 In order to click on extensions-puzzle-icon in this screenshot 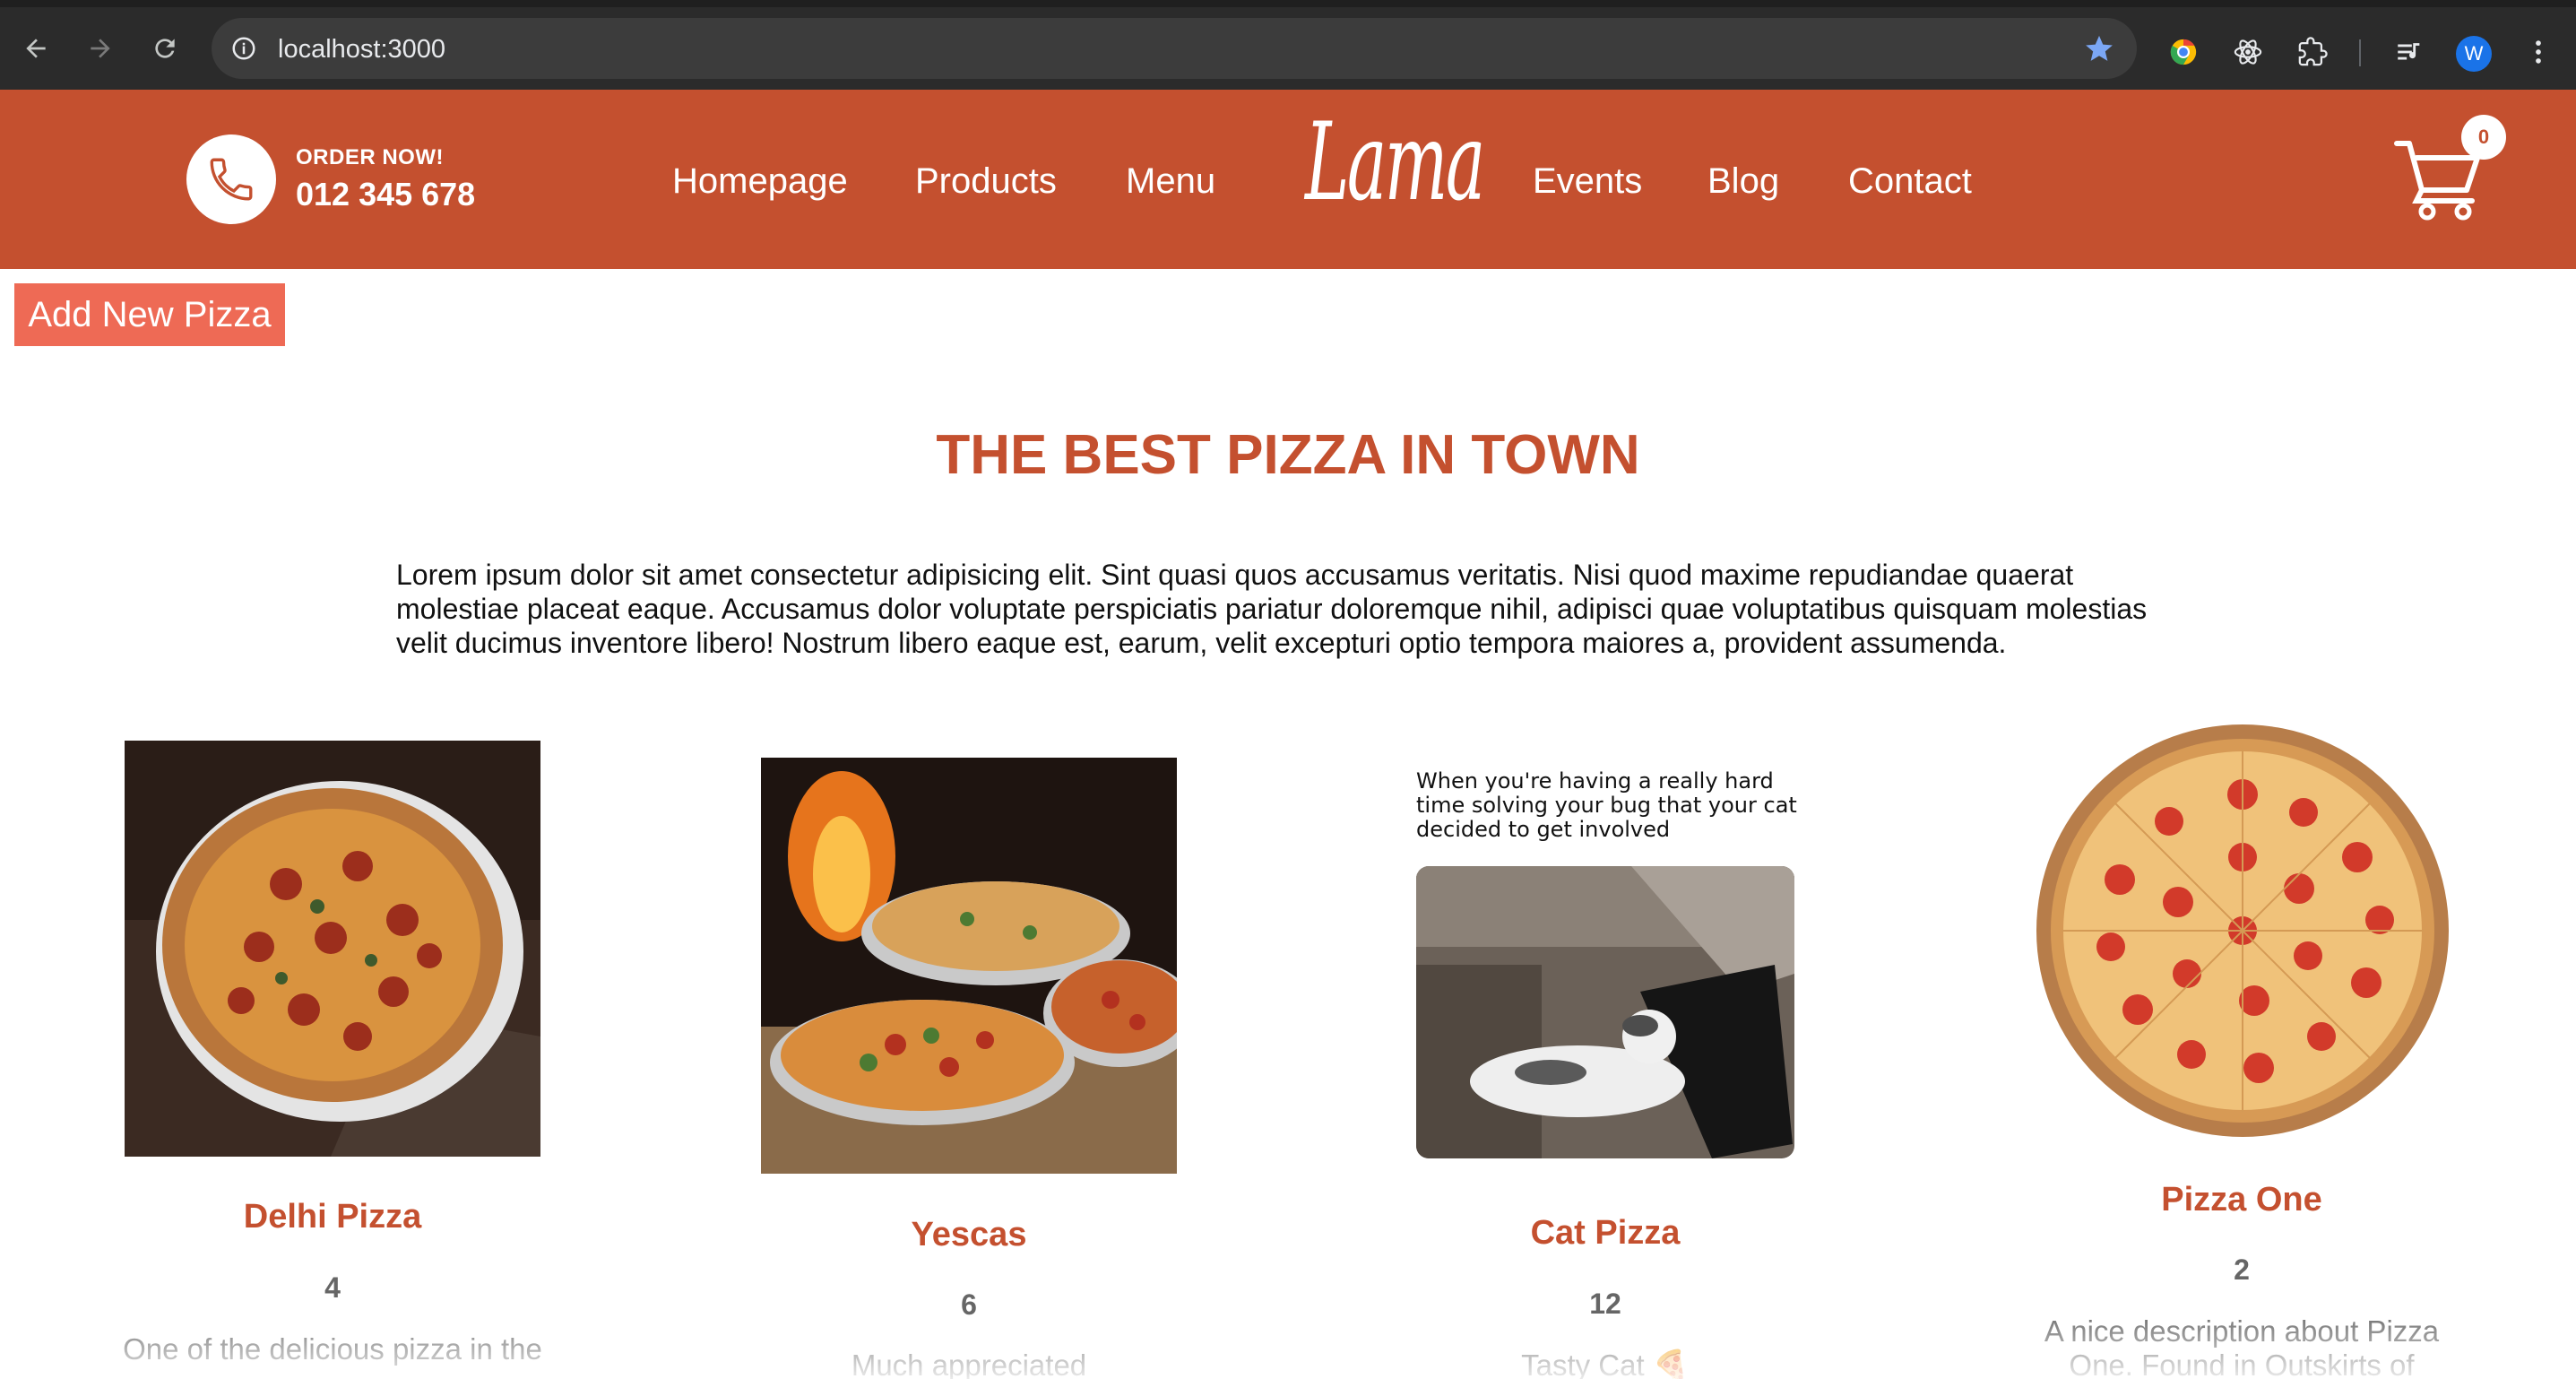, I will do `click(2312, 52)`.